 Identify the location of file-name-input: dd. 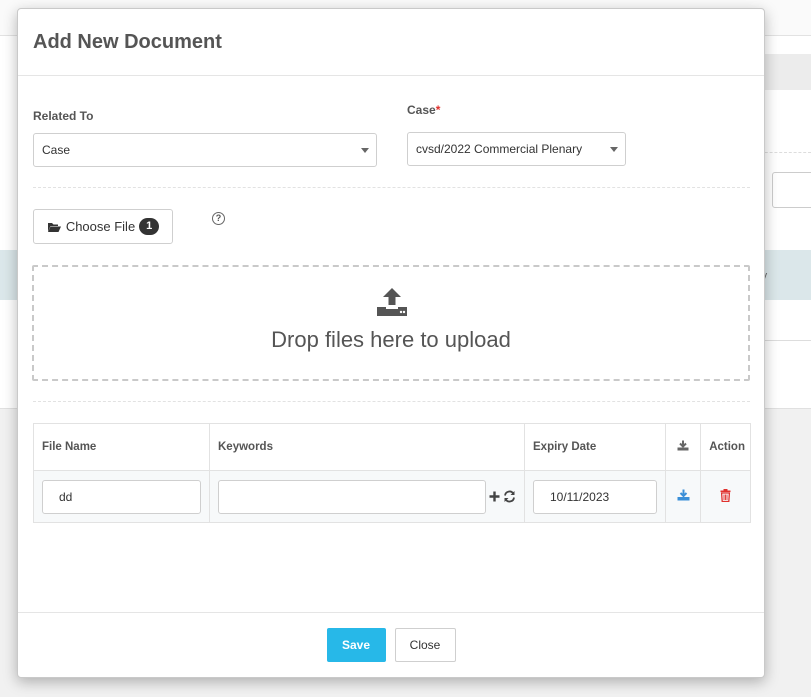
(121, 496).